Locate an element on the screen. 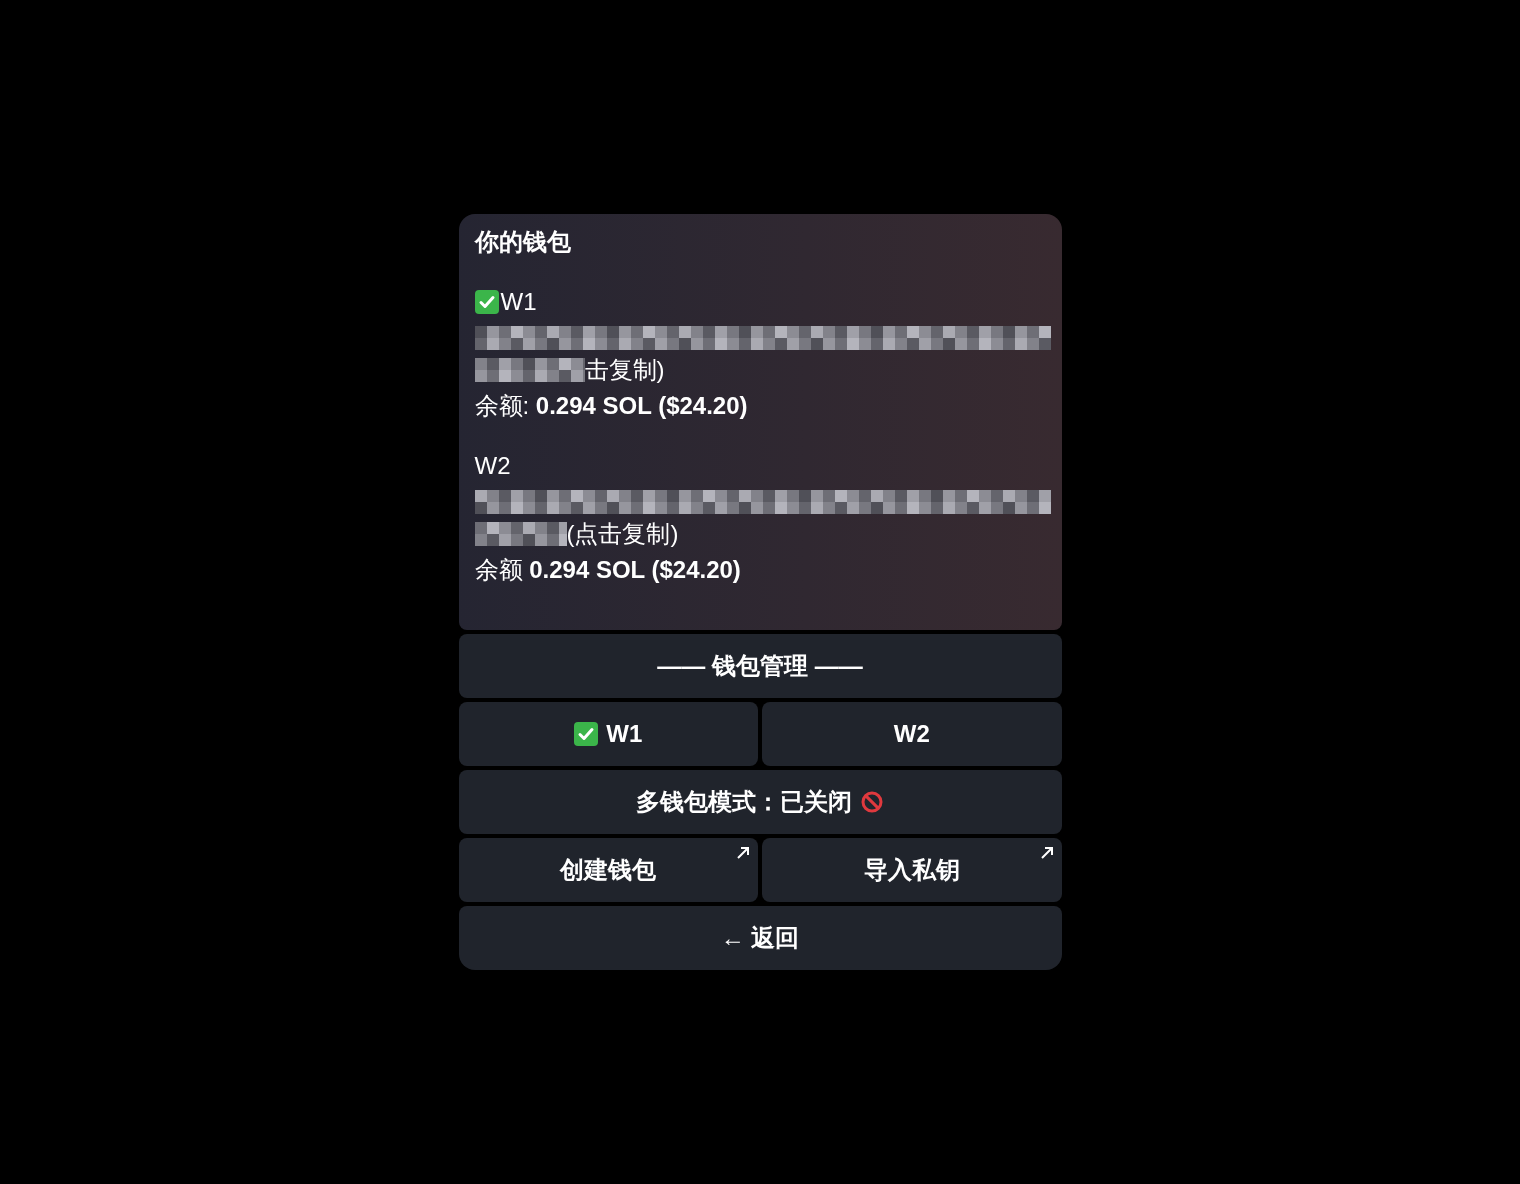 The width and height of the screenshot is (1520, 1184). section-header: —— 钱包管理 —— is located at coordinates (760, 666).